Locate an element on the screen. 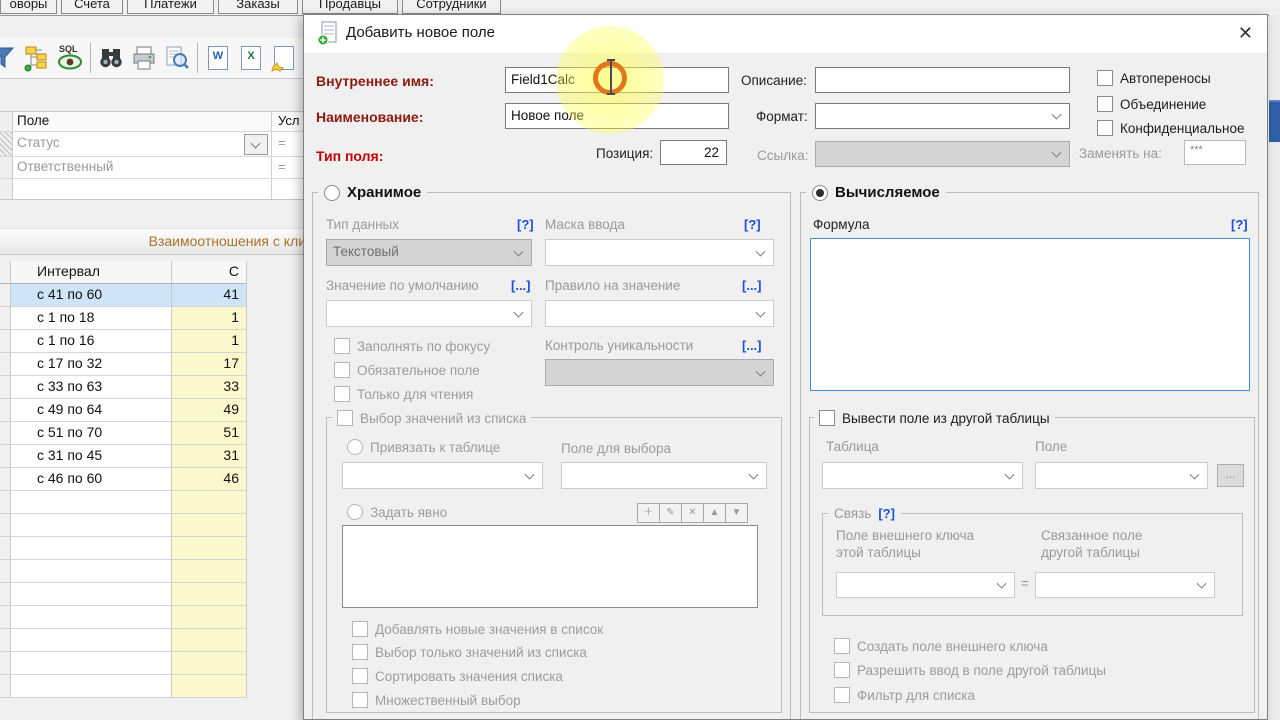  add-new-values-checkbox: Добавлять новые значения в список is located at coordinates (477, 629).